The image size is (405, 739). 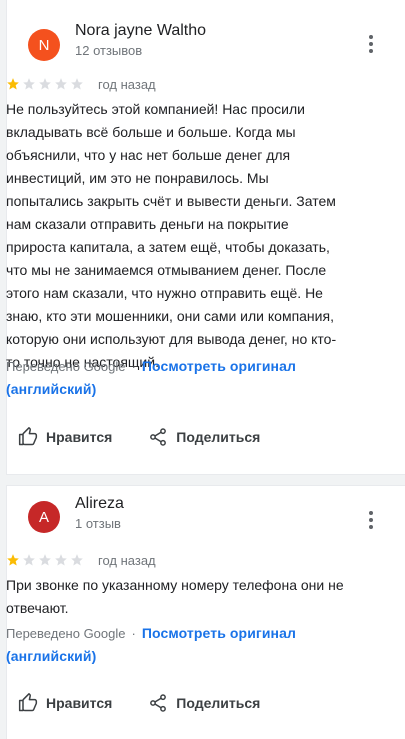 What do you see at coordinates (66, 366) in the screenshot?
I see `translated-by: Переведено Google` at bounding box center [66, 366].